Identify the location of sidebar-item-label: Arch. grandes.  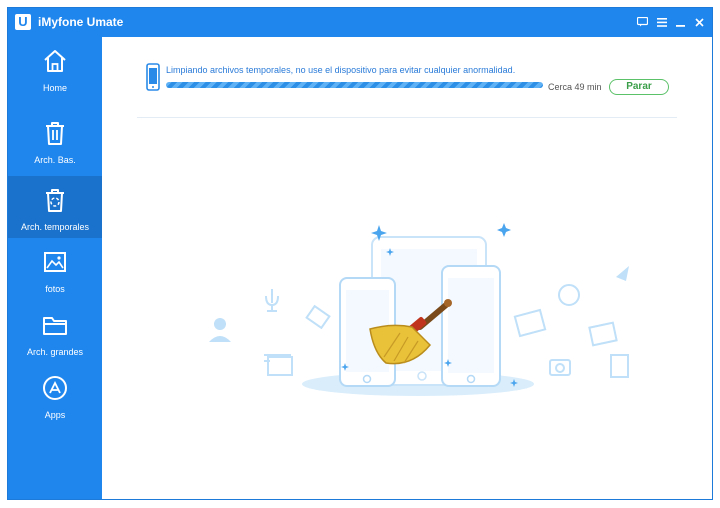
(55, 352).